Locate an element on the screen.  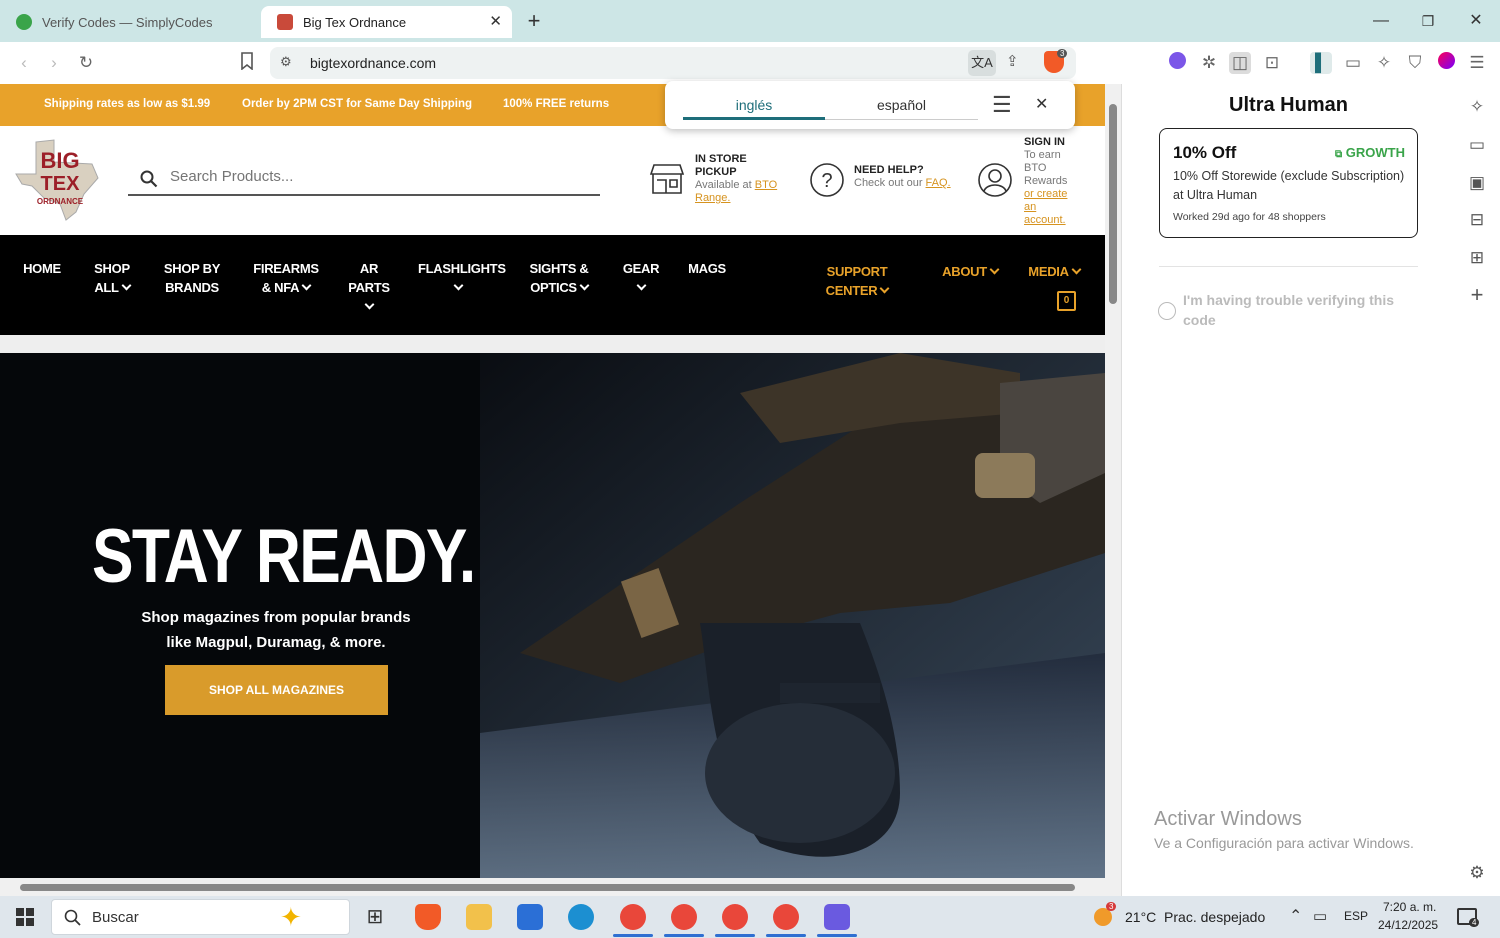
add-panel-icon: + is located at coordinates (1477, 295).